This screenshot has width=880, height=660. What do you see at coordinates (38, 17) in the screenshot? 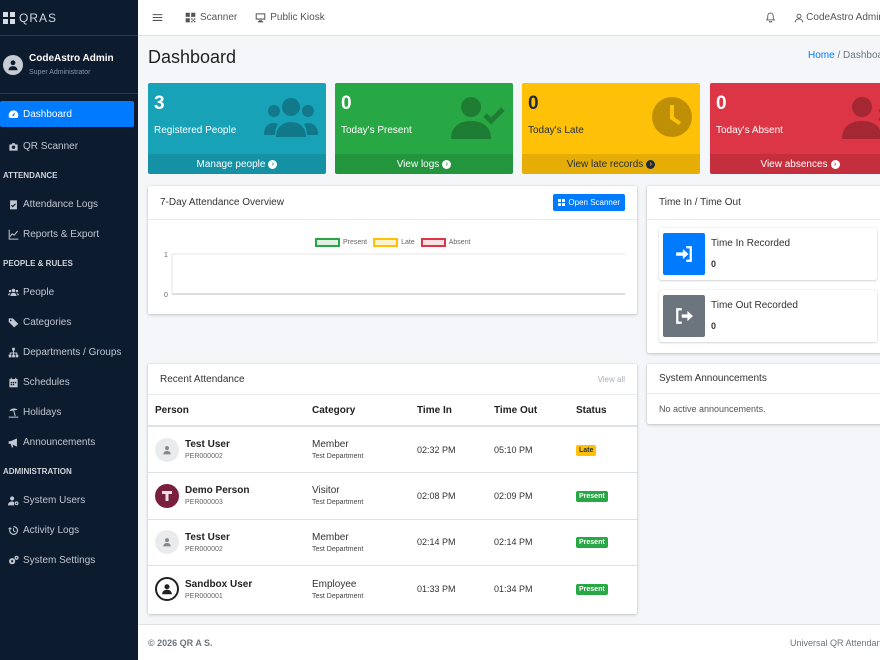
I see `brand-name: QRAS` at bounding box center [38, 17].